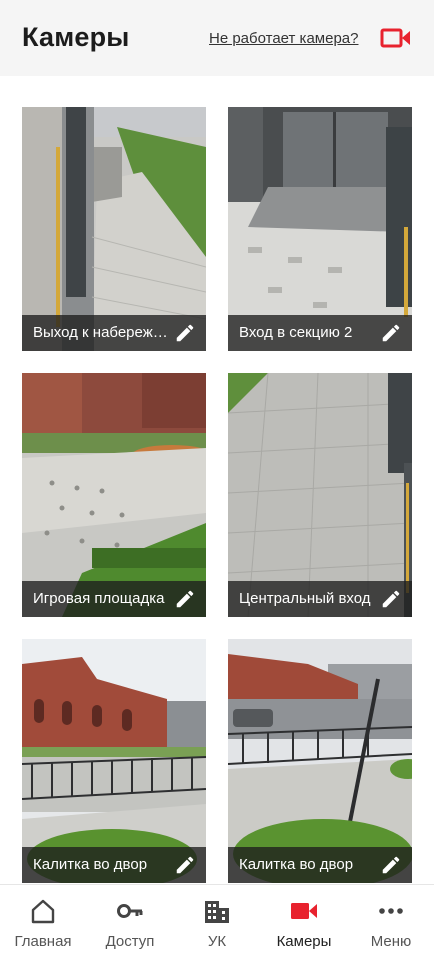 This screenshot has width=434, height=960. I want to click on tab-cameras: Камеры, so click(304, 922).